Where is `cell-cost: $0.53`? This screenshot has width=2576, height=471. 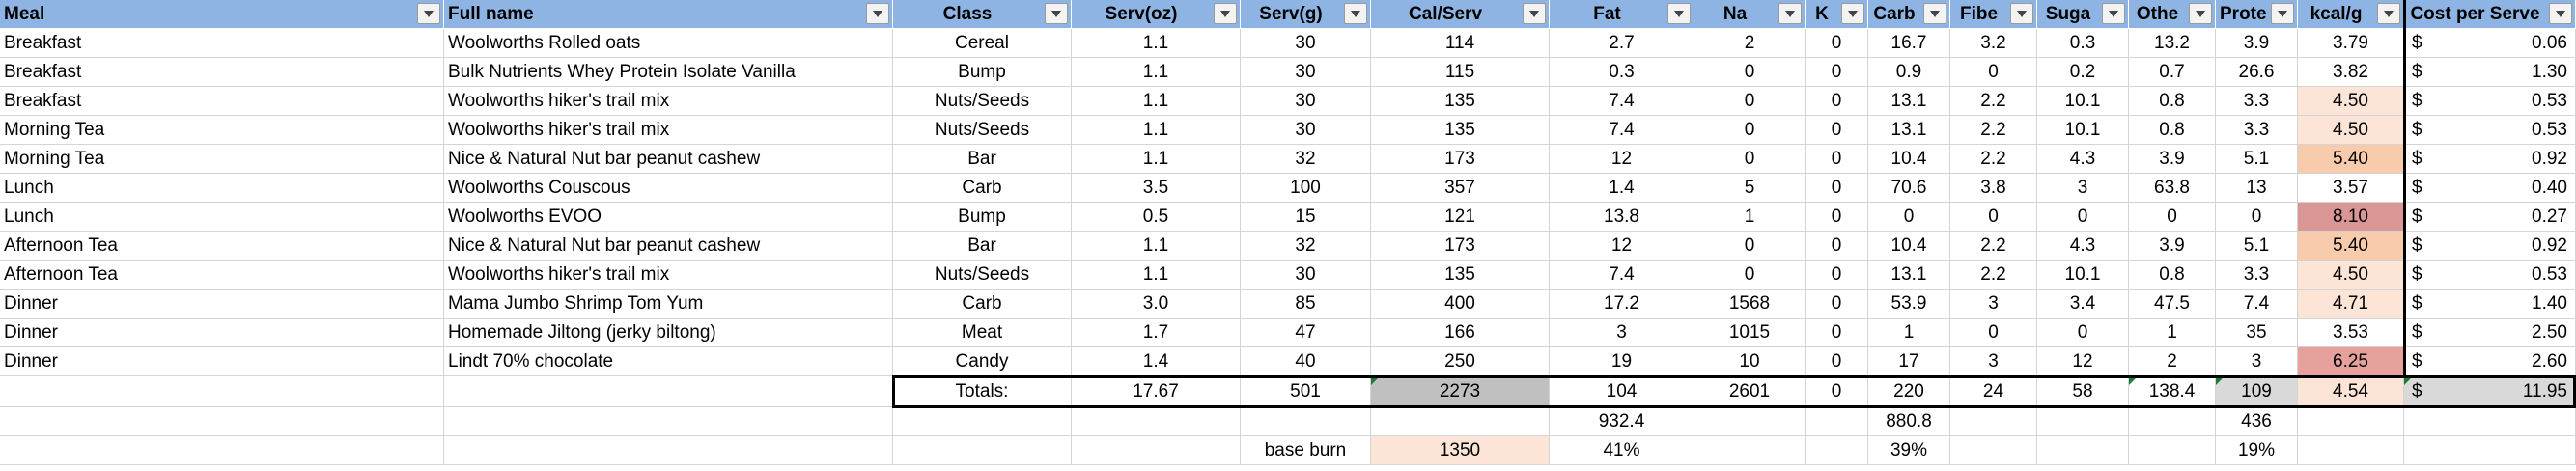
cell-cost: $0.53 is located at coordinates (2490, 130).